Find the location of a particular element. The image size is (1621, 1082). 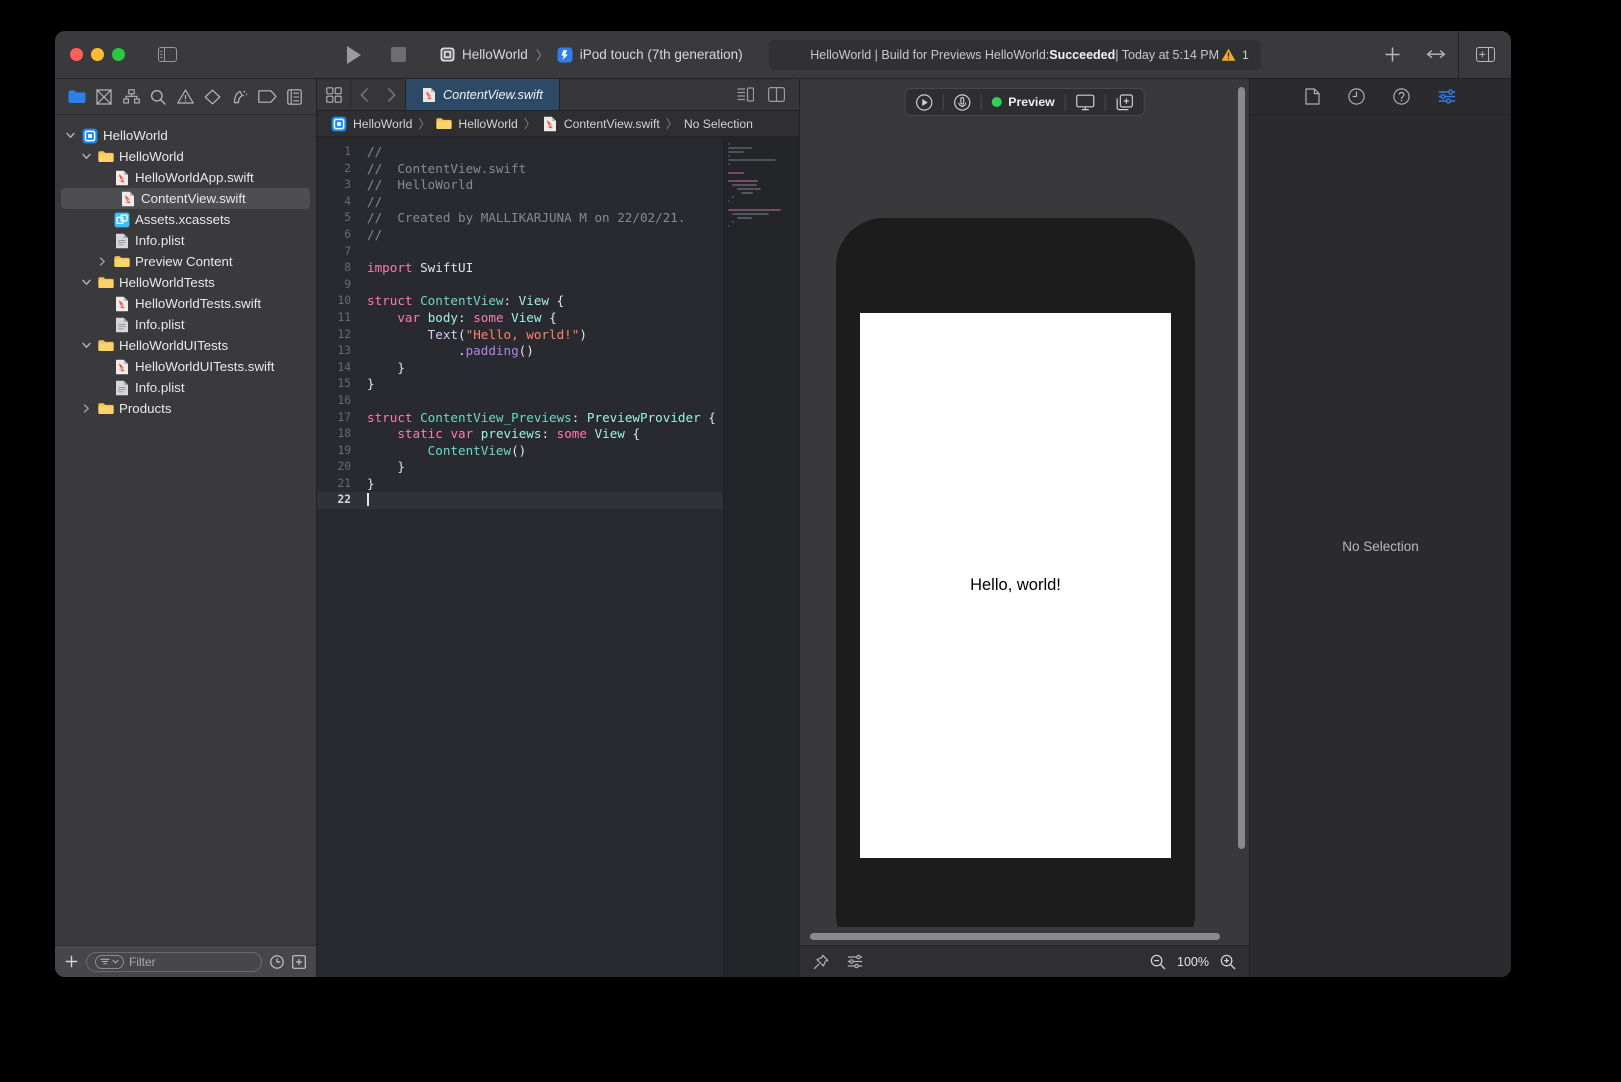

code-line: 22 is located at coordinates (520, 501).